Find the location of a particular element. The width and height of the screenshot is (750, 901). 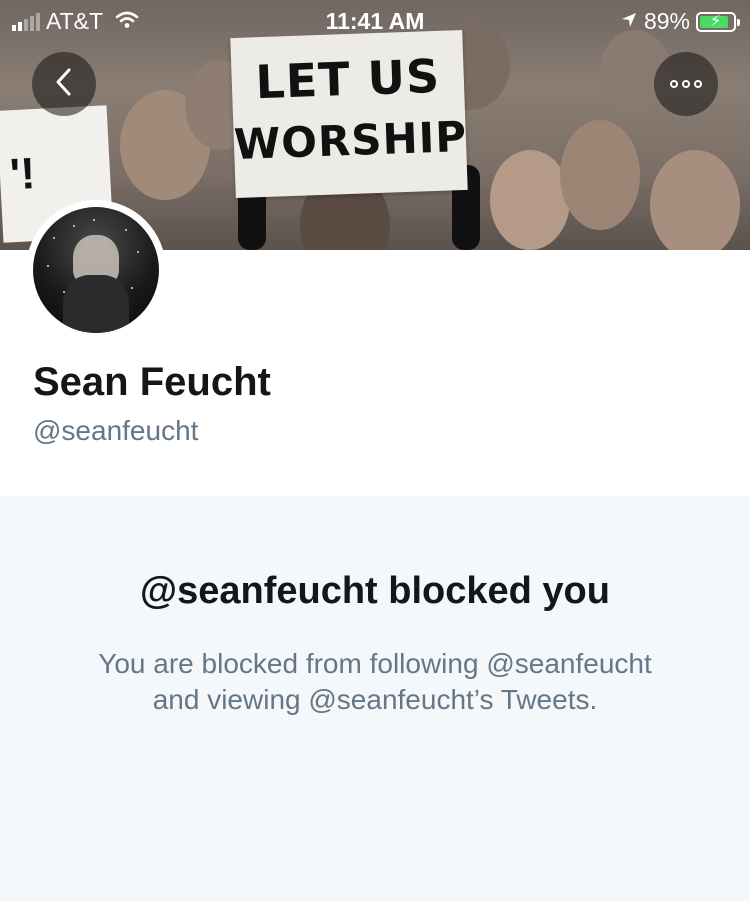

profile-display-name: Sean Feucht is located at coordinates (152, 382).